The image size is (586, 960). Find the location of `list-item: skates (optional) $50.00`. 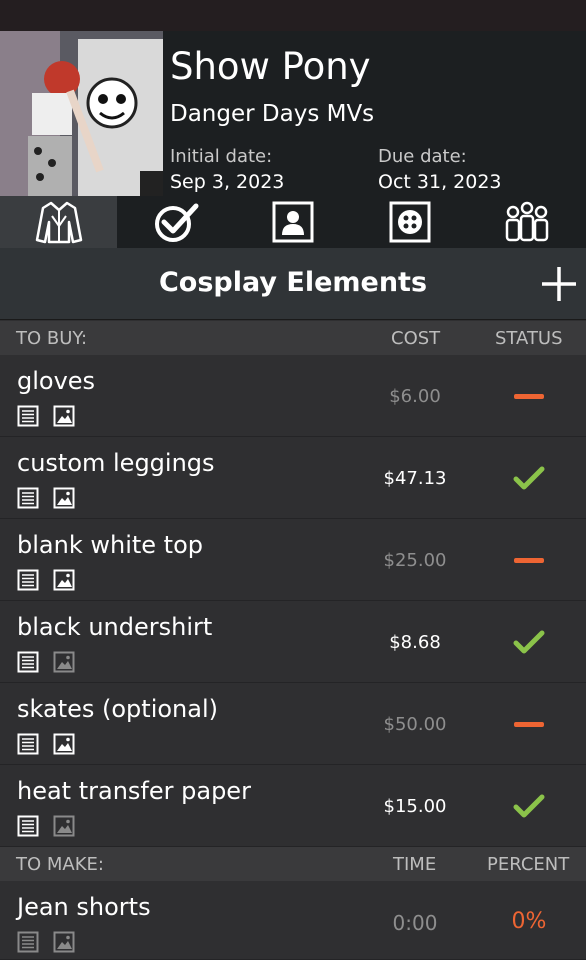

list-item: skates (optional) $50.00 is located at coordinates (293, 724).